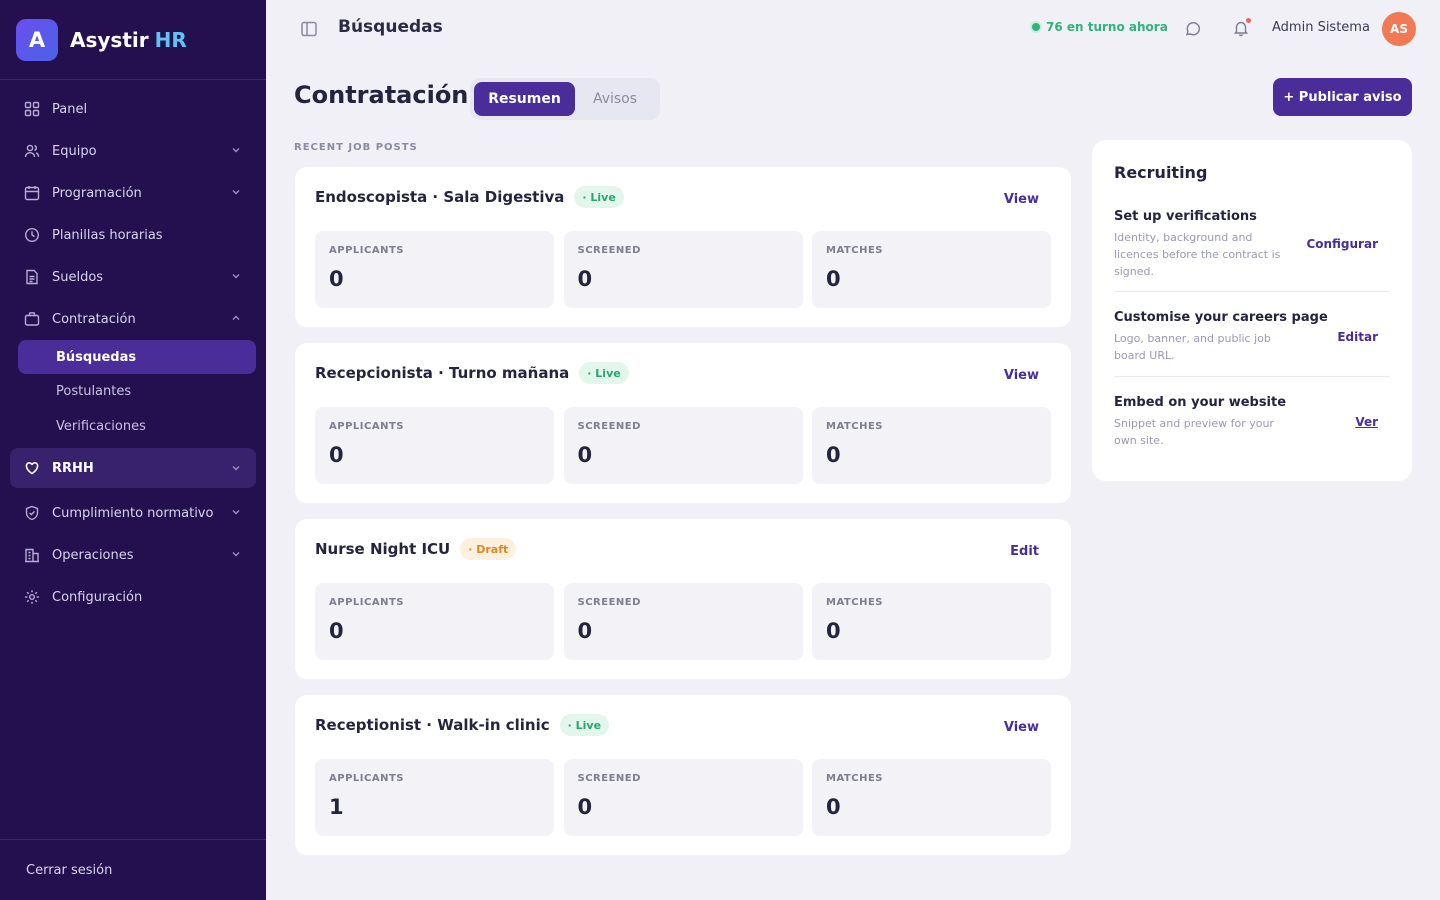  Describe the element at coordinates (1193, 29) in the screenshot. I see `chat-icon` at that location.